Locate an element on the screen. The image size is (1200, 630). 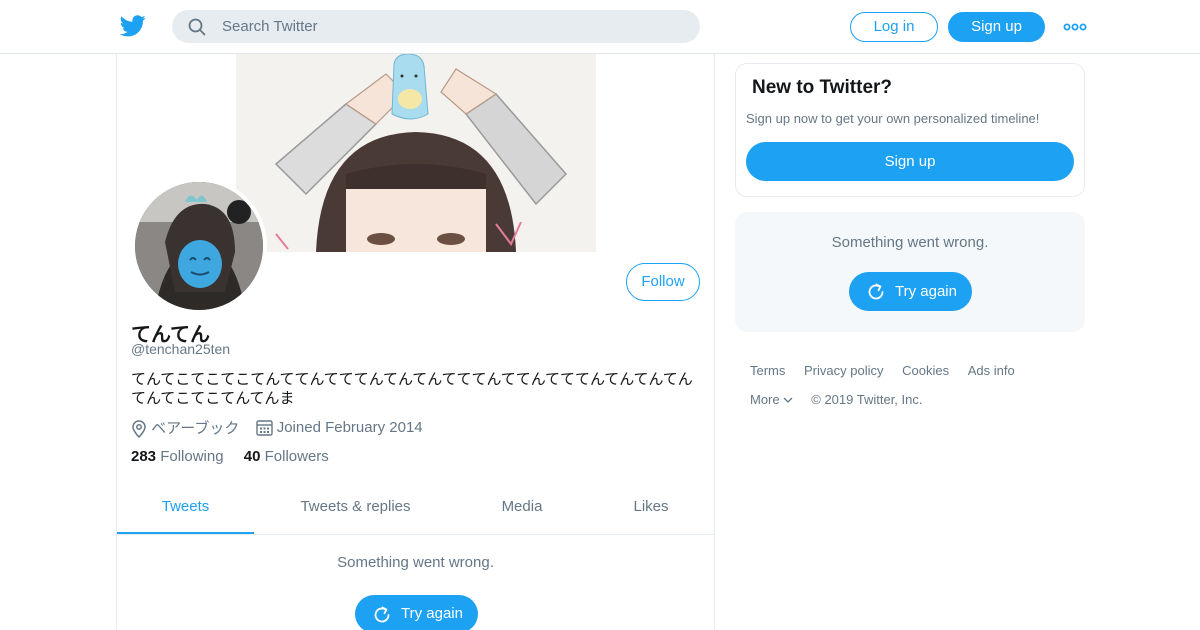
profile-handle: @tenchan25ten is located at coordinates (180, 349).